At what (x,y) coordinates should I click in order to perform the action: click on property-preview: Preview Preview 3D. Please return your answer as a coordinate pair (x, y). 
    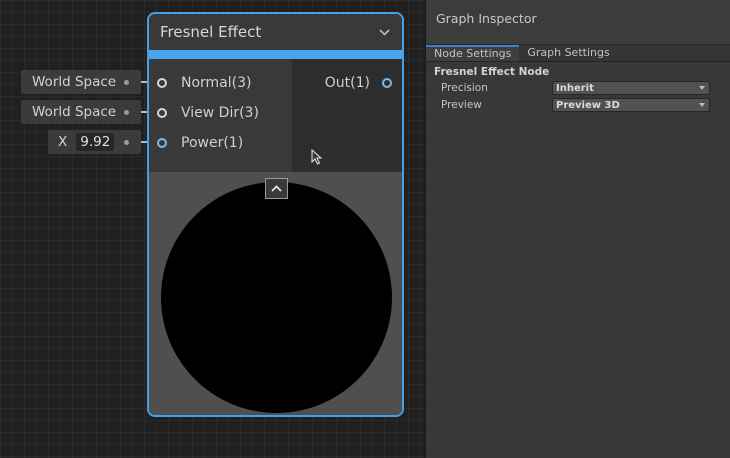
    Looking at the image, I should click on (578, 105).